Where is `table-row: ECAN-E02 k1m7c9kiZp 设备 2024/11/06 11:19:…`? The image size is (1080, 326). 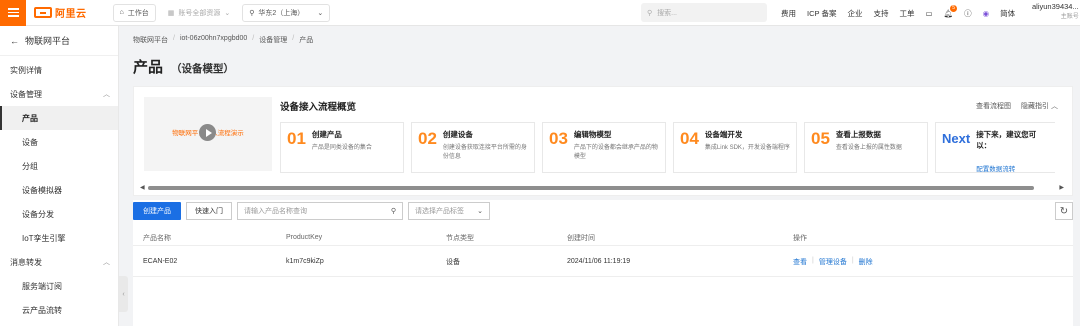
table-row: ECAN-E02 k1m7c9kiZp 设备 2024/11/06 11:19:… is located at coordinates (603, 262).